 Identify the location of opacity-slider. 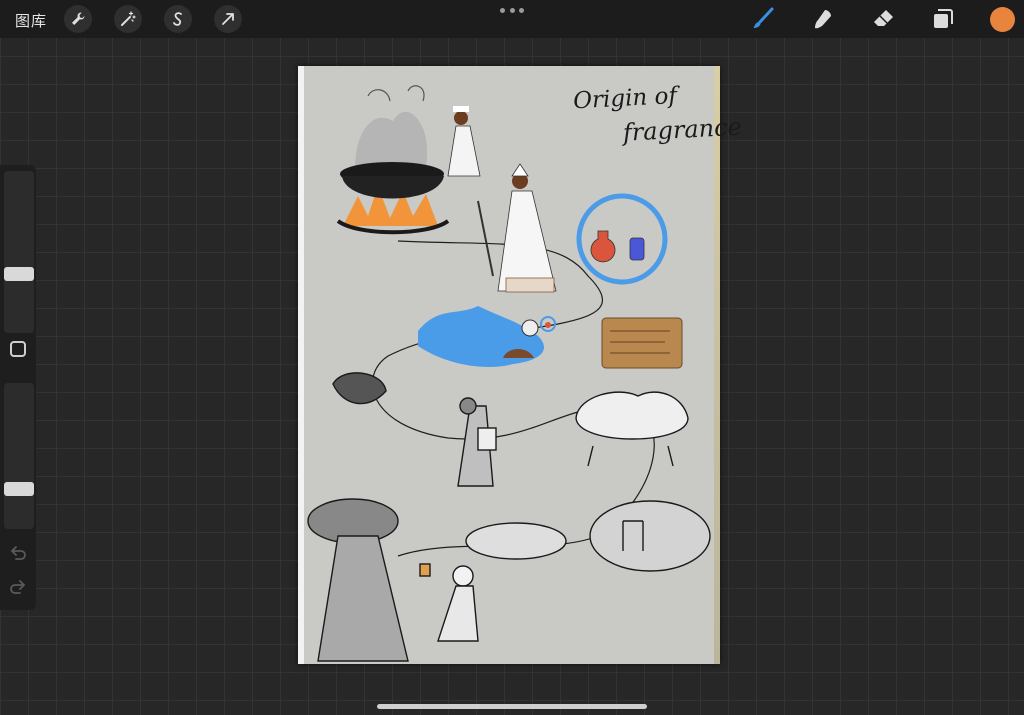
(19, 456).